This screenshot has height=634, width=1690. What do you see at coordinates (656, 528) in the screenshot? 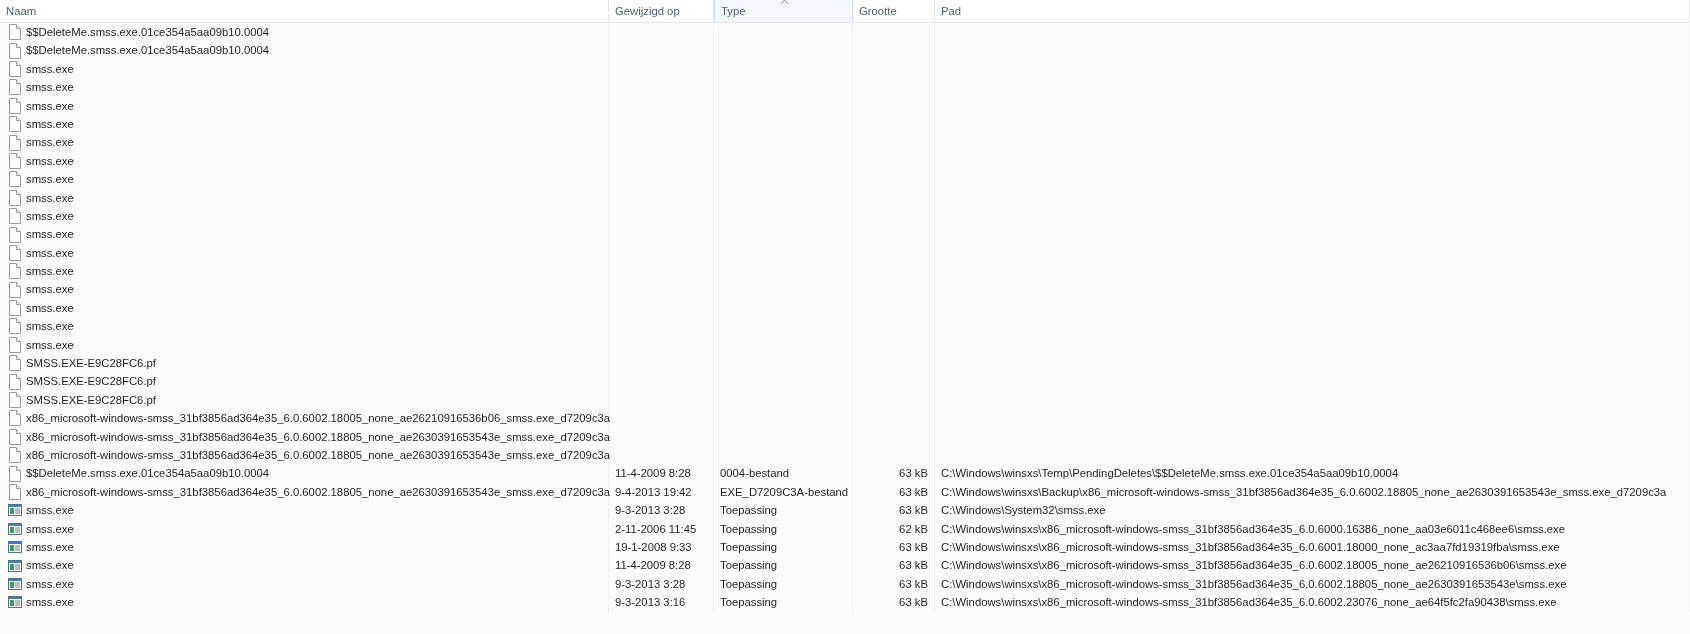
I see `date-modified: 2-11-2006 11:45` at bounding box center [656, 528].